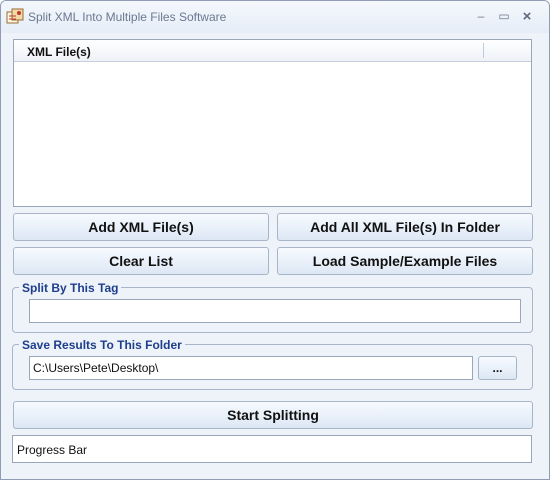 The width and height of the screenshot is (550, 480). Describe the element at coordinates (483, 50) in the screenshot. I see `column-divider` at that location.